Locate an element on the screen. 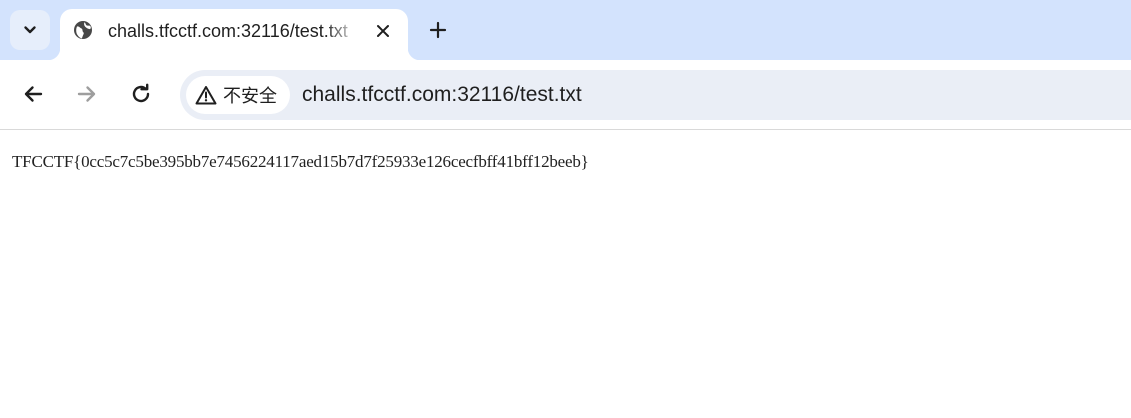 The image size is (1131, 418). address-bar: 不安全 challs.tfcctf.com:32116/test.txt is located at coordinates (655, 95).